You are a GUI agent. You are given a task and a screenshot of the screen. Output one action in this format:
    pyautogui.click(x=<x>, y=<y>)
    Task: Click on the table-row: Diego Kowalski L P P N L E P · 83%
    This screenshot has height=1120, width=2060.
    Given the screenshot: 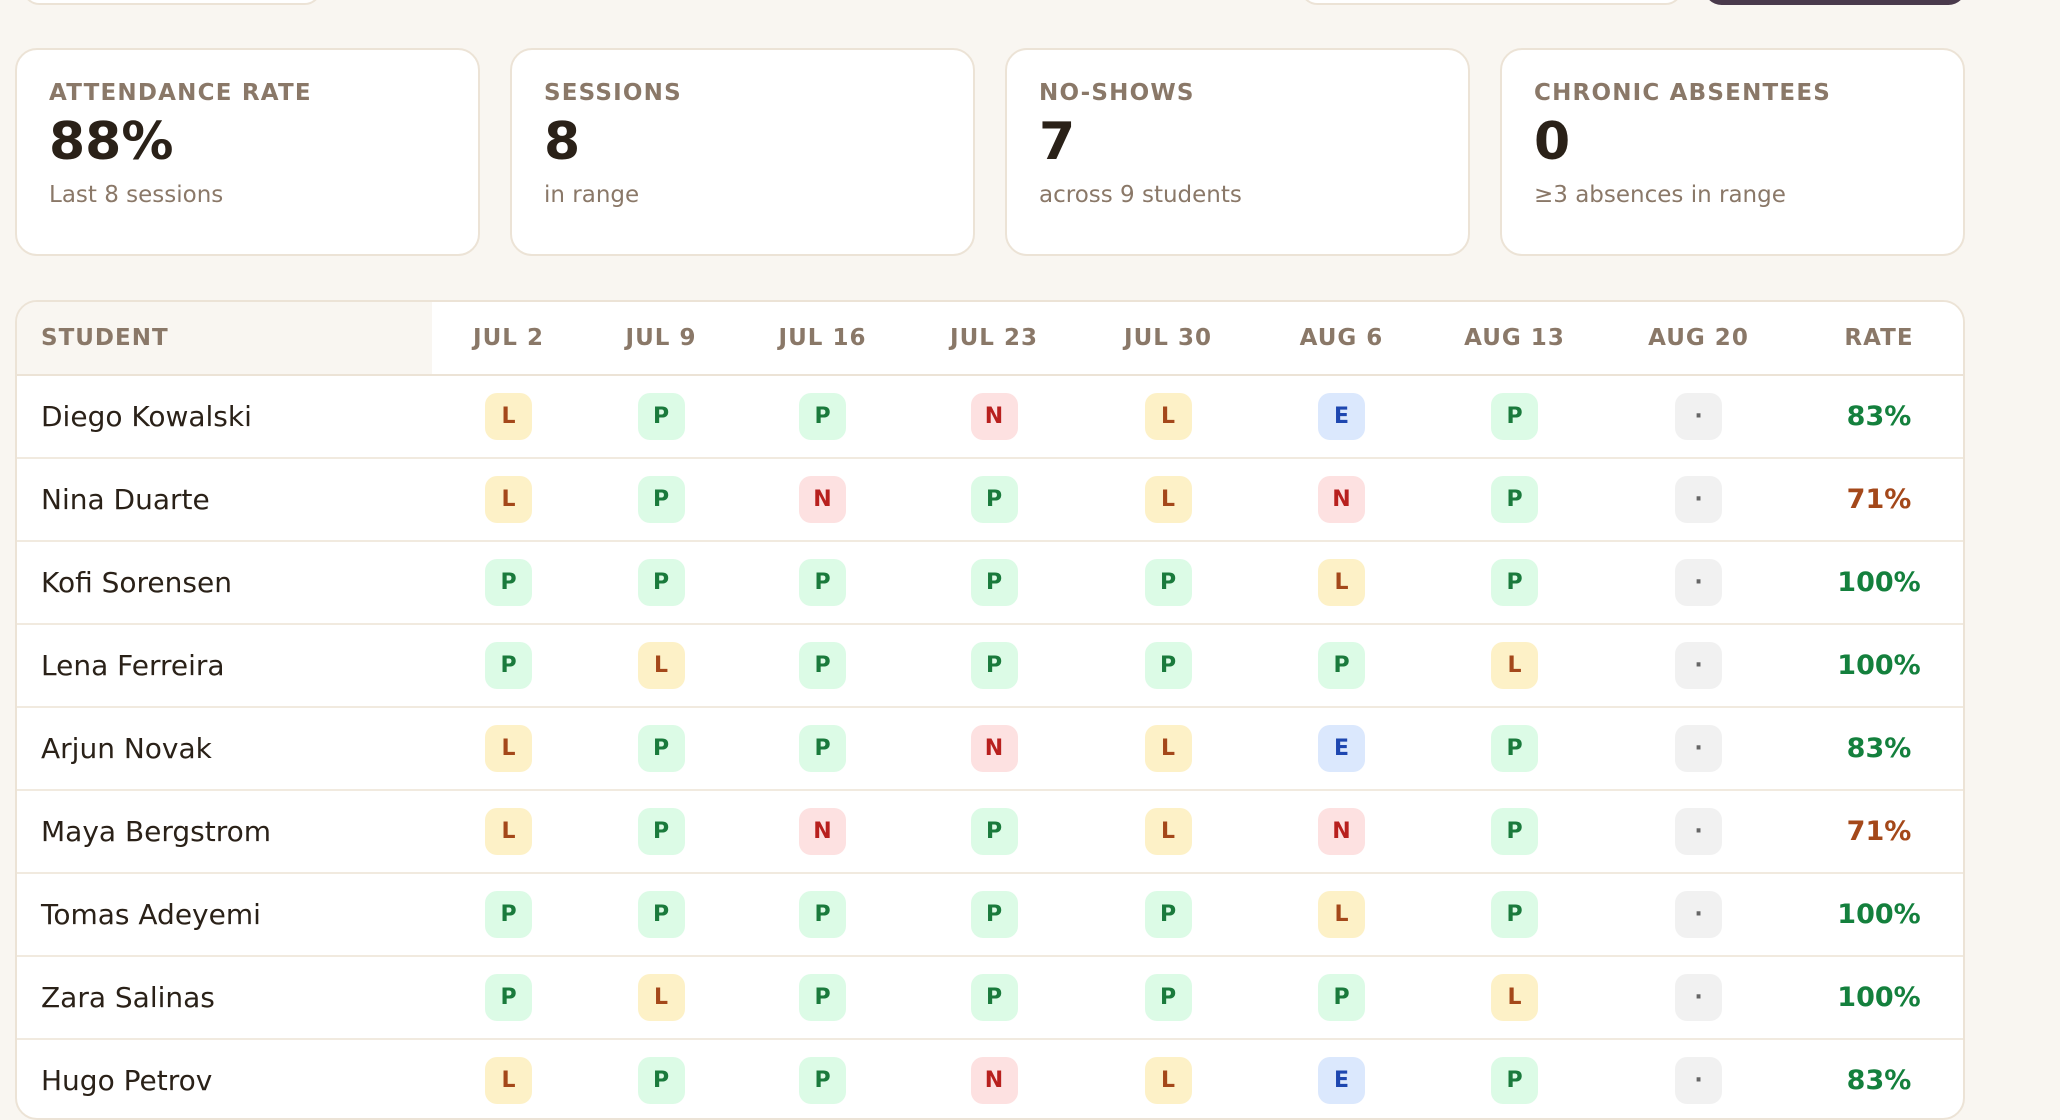 What is the action you would take?
    pyautogui.click(x=990, y=417)
    